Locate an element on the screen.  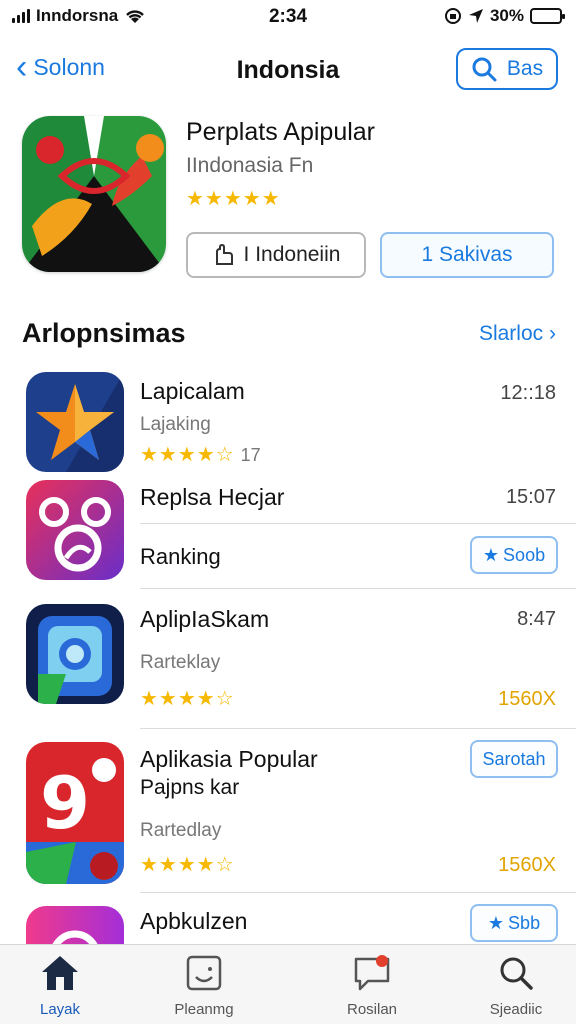
gamepad-icon is located at coordinates (204, 973).